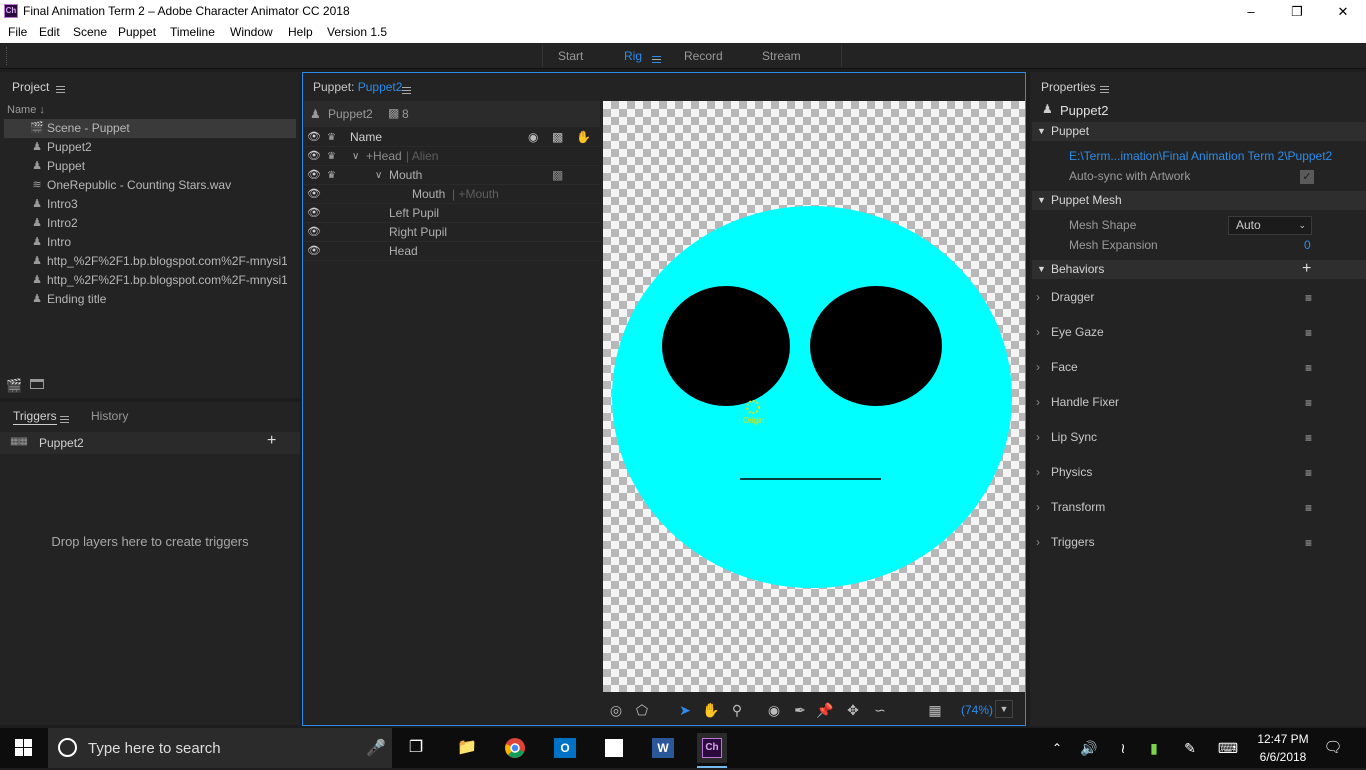  I want to click on battery-icon: ▮, so click(1154, 748).